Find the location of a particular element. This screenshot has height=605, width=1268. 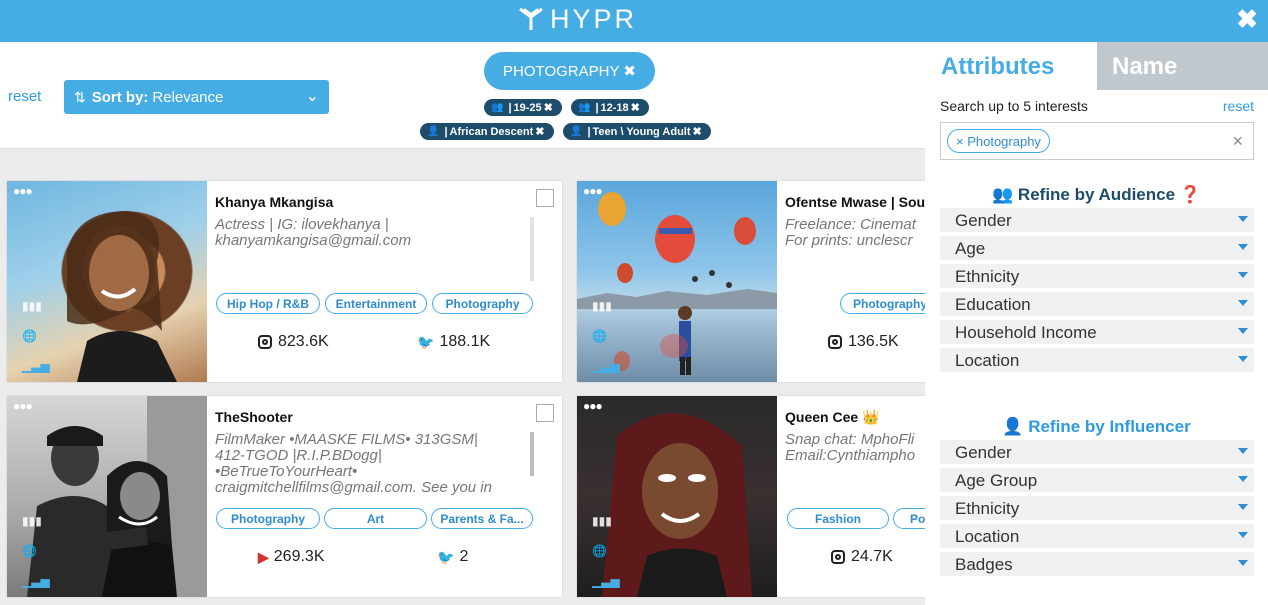

audience-filter-education: Education is located at coordinates (1097, 305).